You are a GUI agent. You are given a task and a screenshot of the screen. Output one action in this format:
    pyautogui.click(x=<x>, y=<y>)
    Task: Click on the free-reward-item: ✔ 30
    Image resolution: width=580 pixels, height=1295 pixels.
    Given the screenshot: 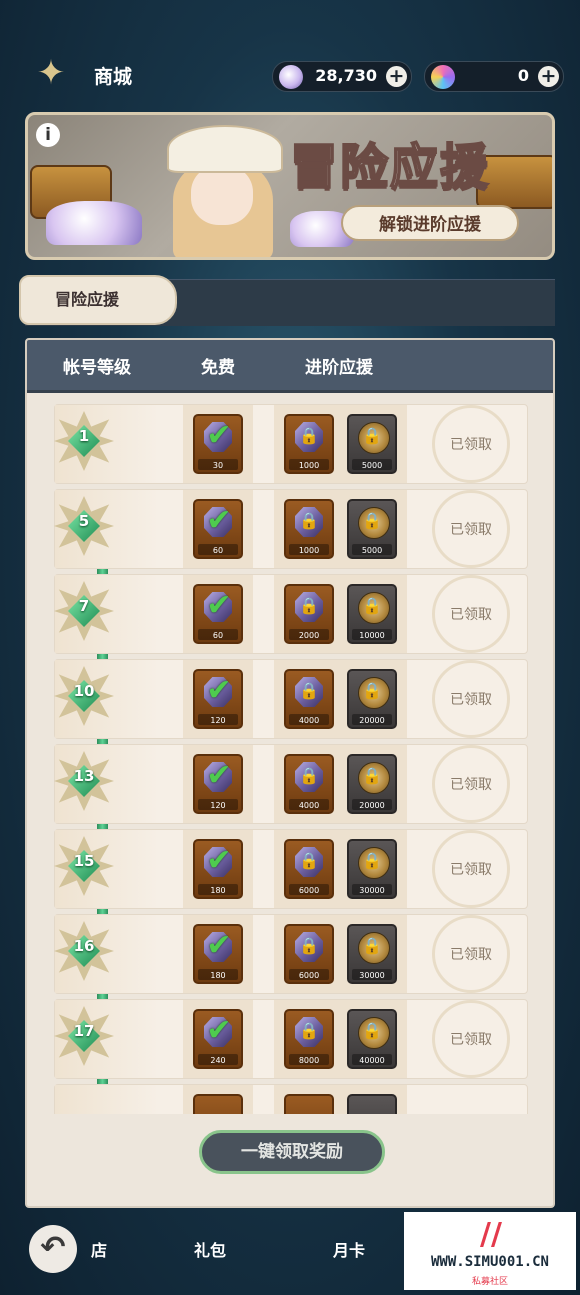 What is the action you would take?
    pyautogui.click(x=218, y=444)
    